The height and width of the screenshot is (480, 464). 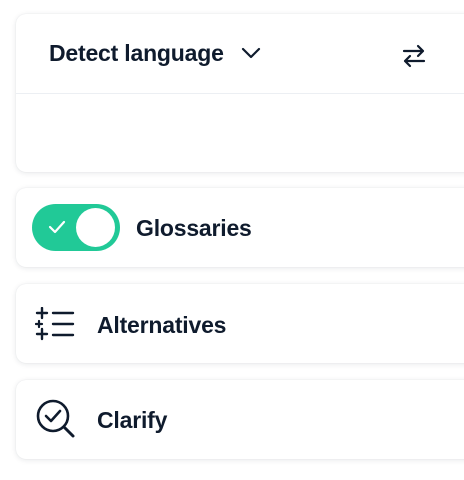 I want to click on clarify-label: Clarify, so click(x=132, y=420).